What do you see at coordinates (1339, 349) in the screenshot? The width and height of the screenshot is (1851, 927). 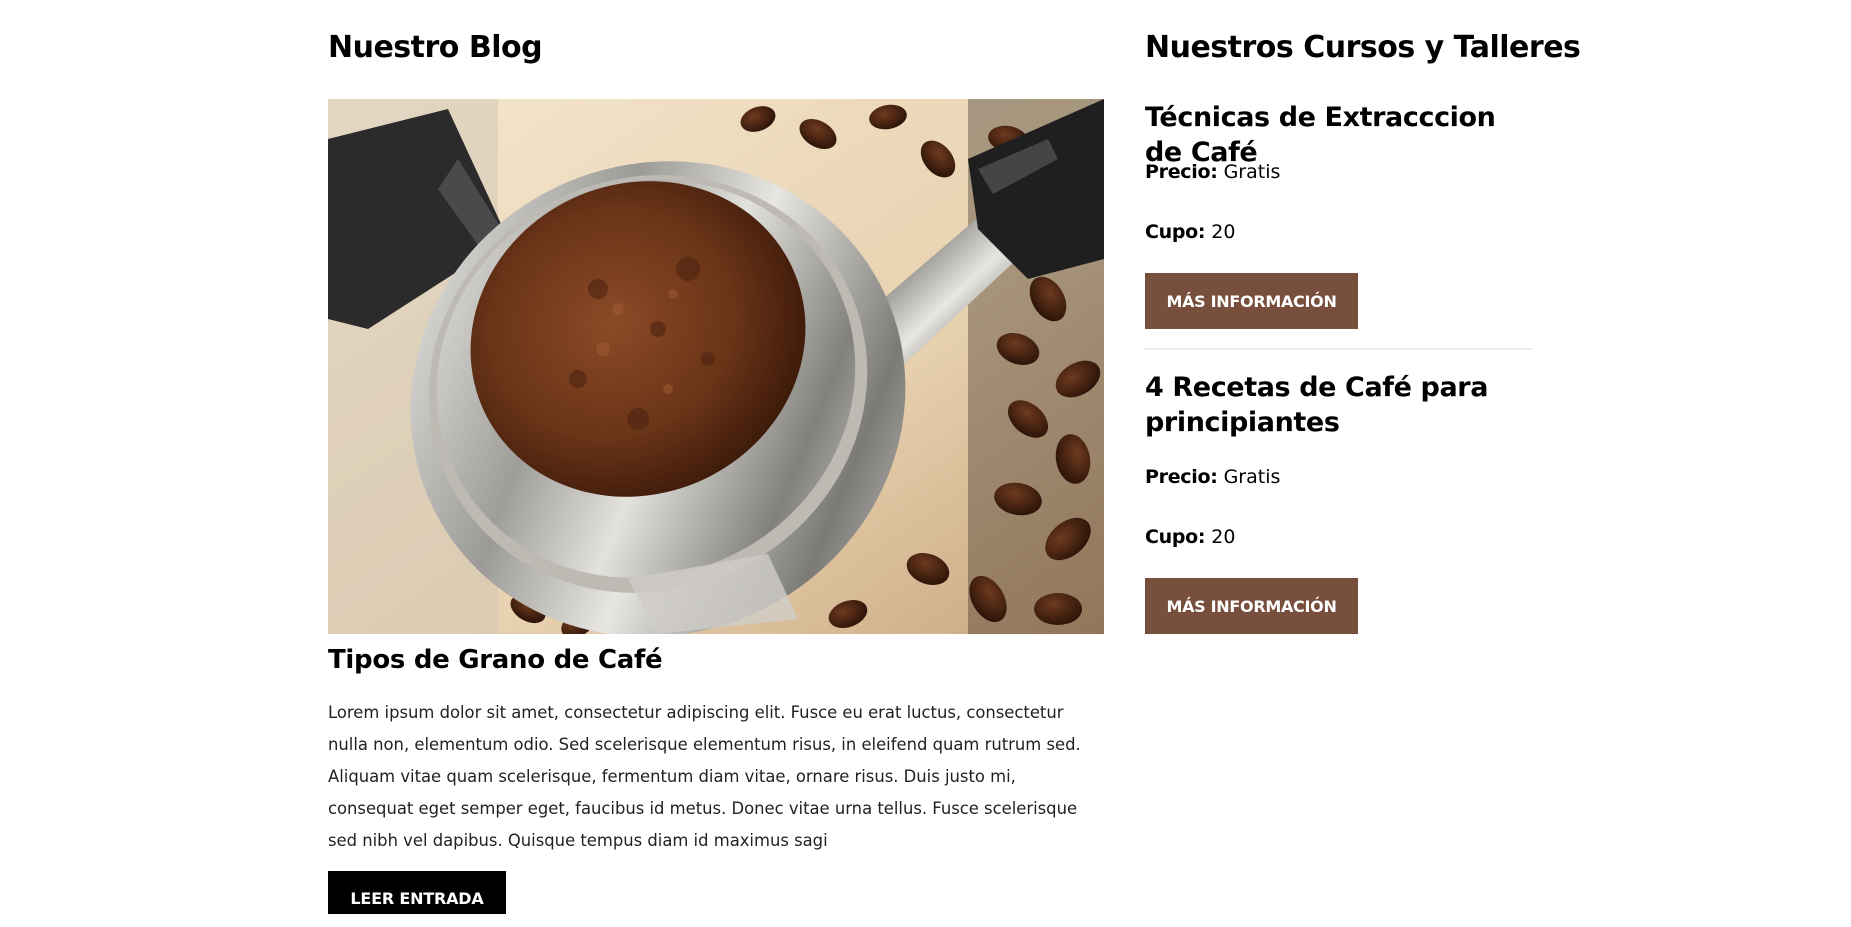 I see `course-divider` at bounding box center [1339, 349].